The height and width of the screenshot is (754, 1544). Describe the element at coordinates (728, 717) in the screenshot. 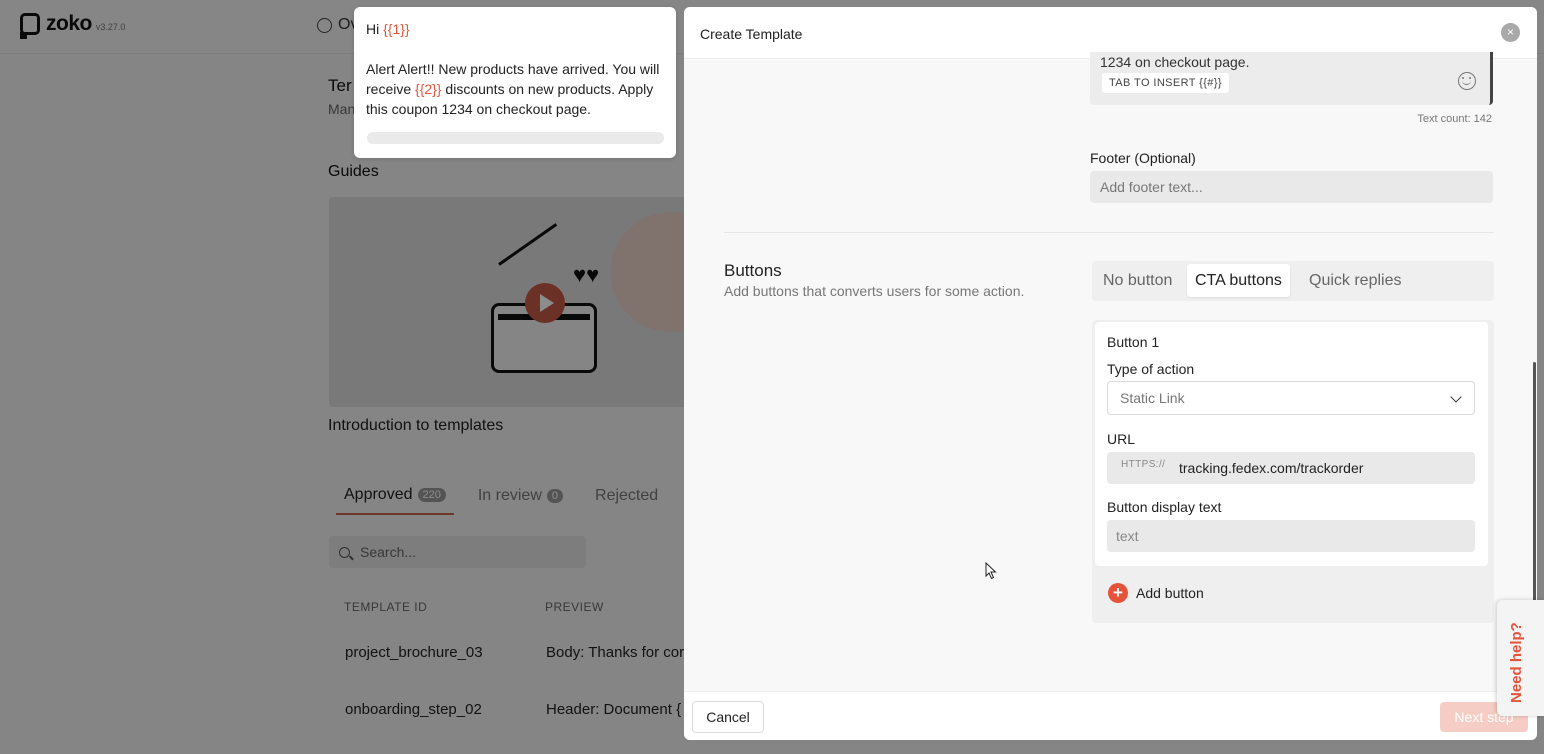

I see `cancel-button: Cancel` at that location.